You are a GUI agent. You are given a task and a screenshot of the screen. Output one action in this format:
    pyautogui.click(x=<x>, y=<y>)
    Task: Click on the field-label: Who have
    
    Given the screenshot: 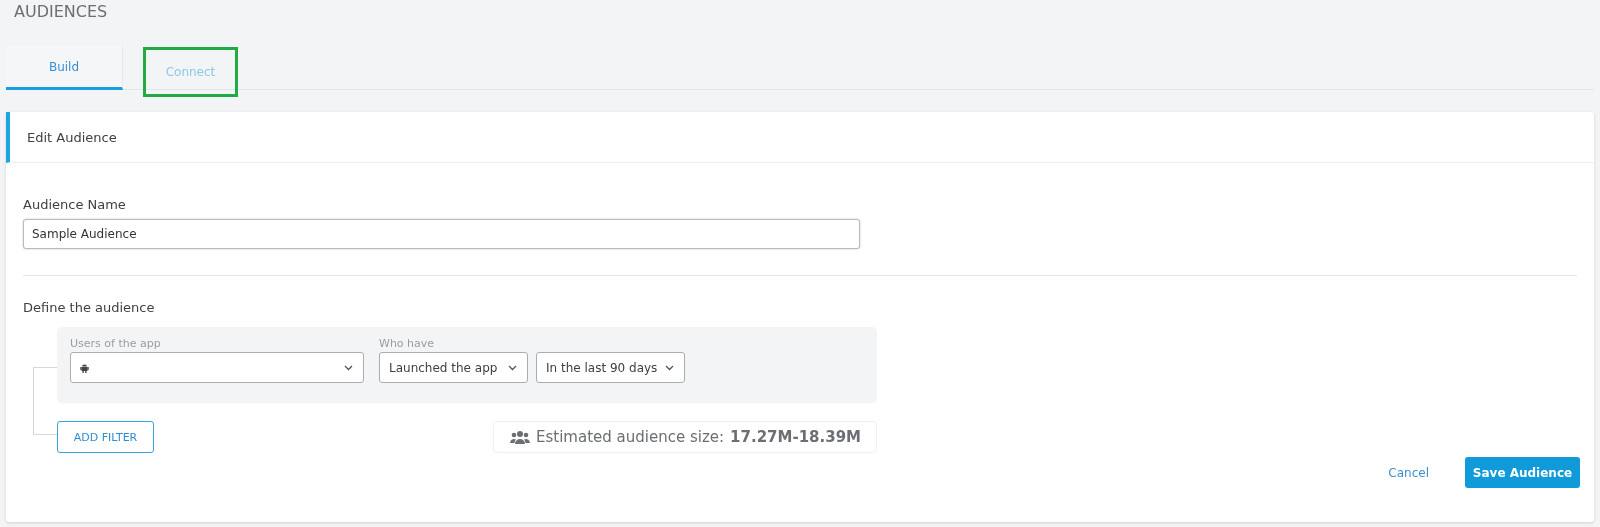 What is the action you would take?
    pyautogui.click(x=407, y=344)
    